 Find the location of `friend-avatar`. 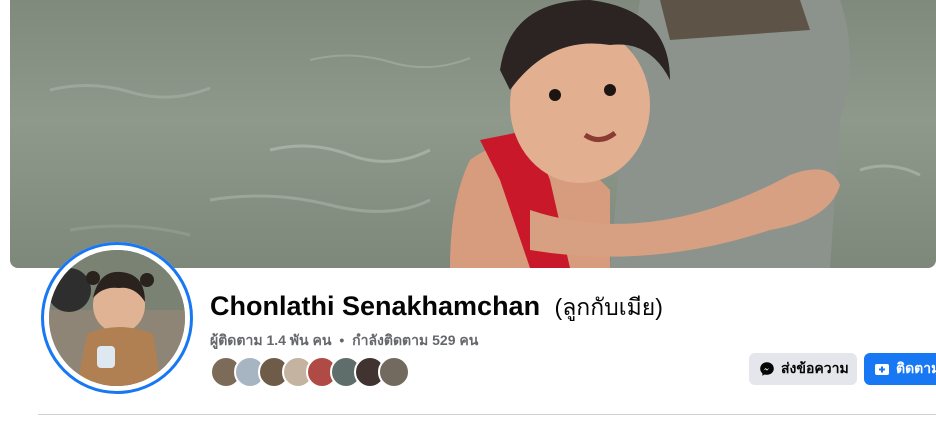

friend-avatar is located at coordinates (394, 372).